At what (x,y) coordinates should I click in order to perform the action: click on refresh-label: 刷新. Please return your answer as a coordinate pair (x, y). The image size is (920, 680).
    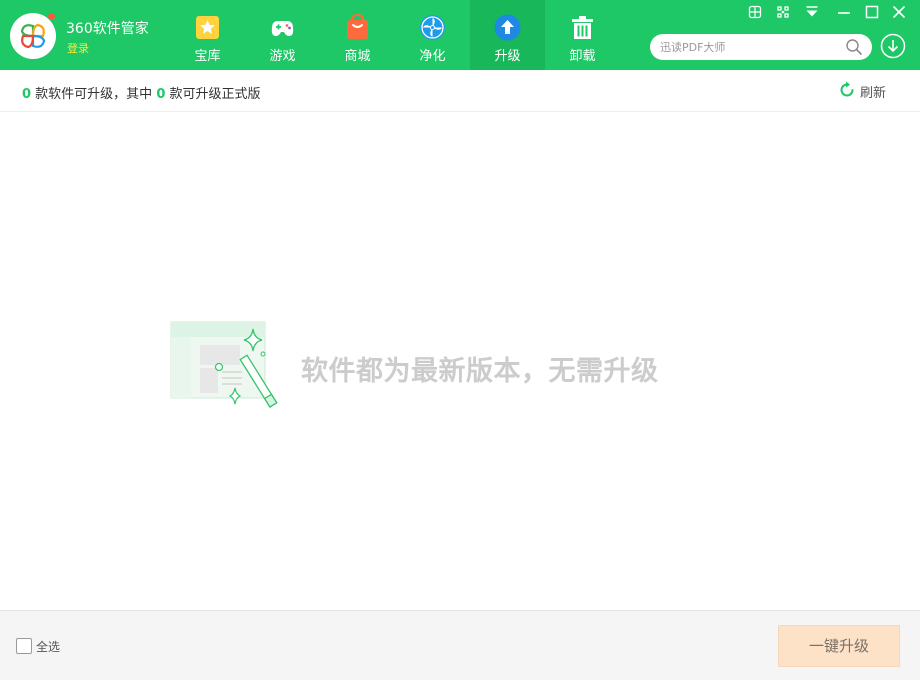
    Looking at the image, I should click on (873, 93).